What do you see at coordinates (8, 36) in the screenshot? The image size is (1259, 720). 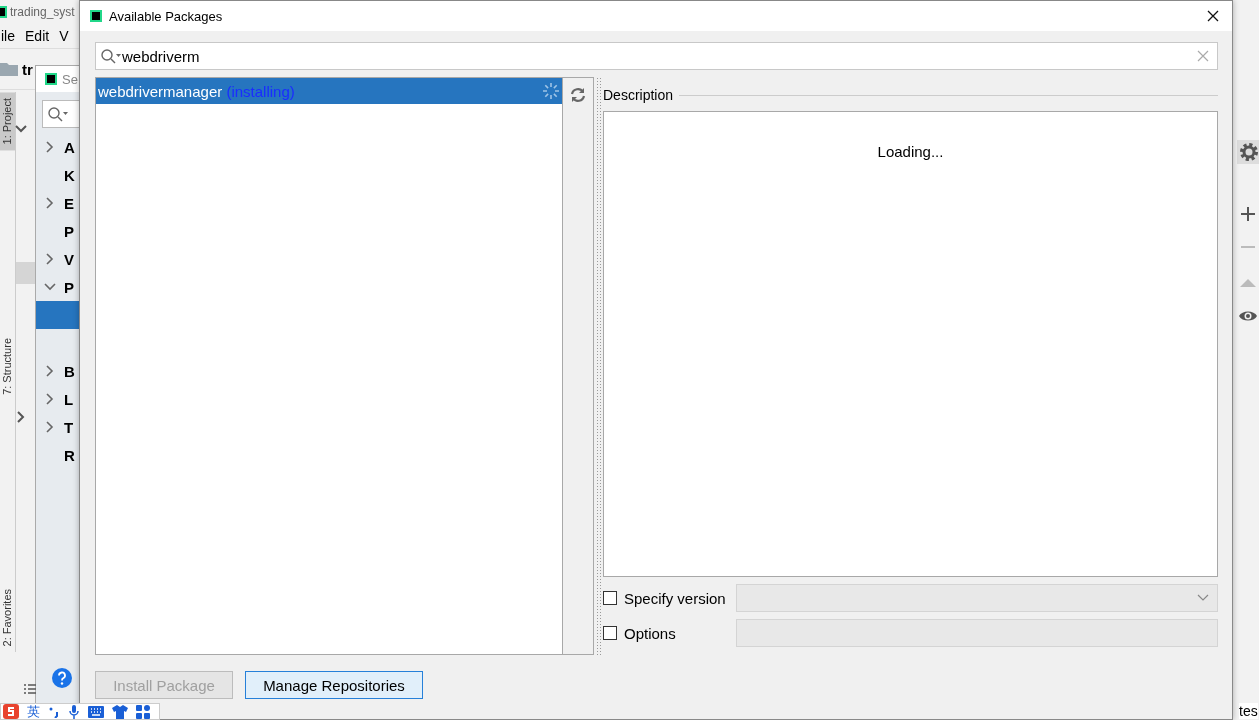 I see `menu-item: ile` at bounding box center [8, 36].